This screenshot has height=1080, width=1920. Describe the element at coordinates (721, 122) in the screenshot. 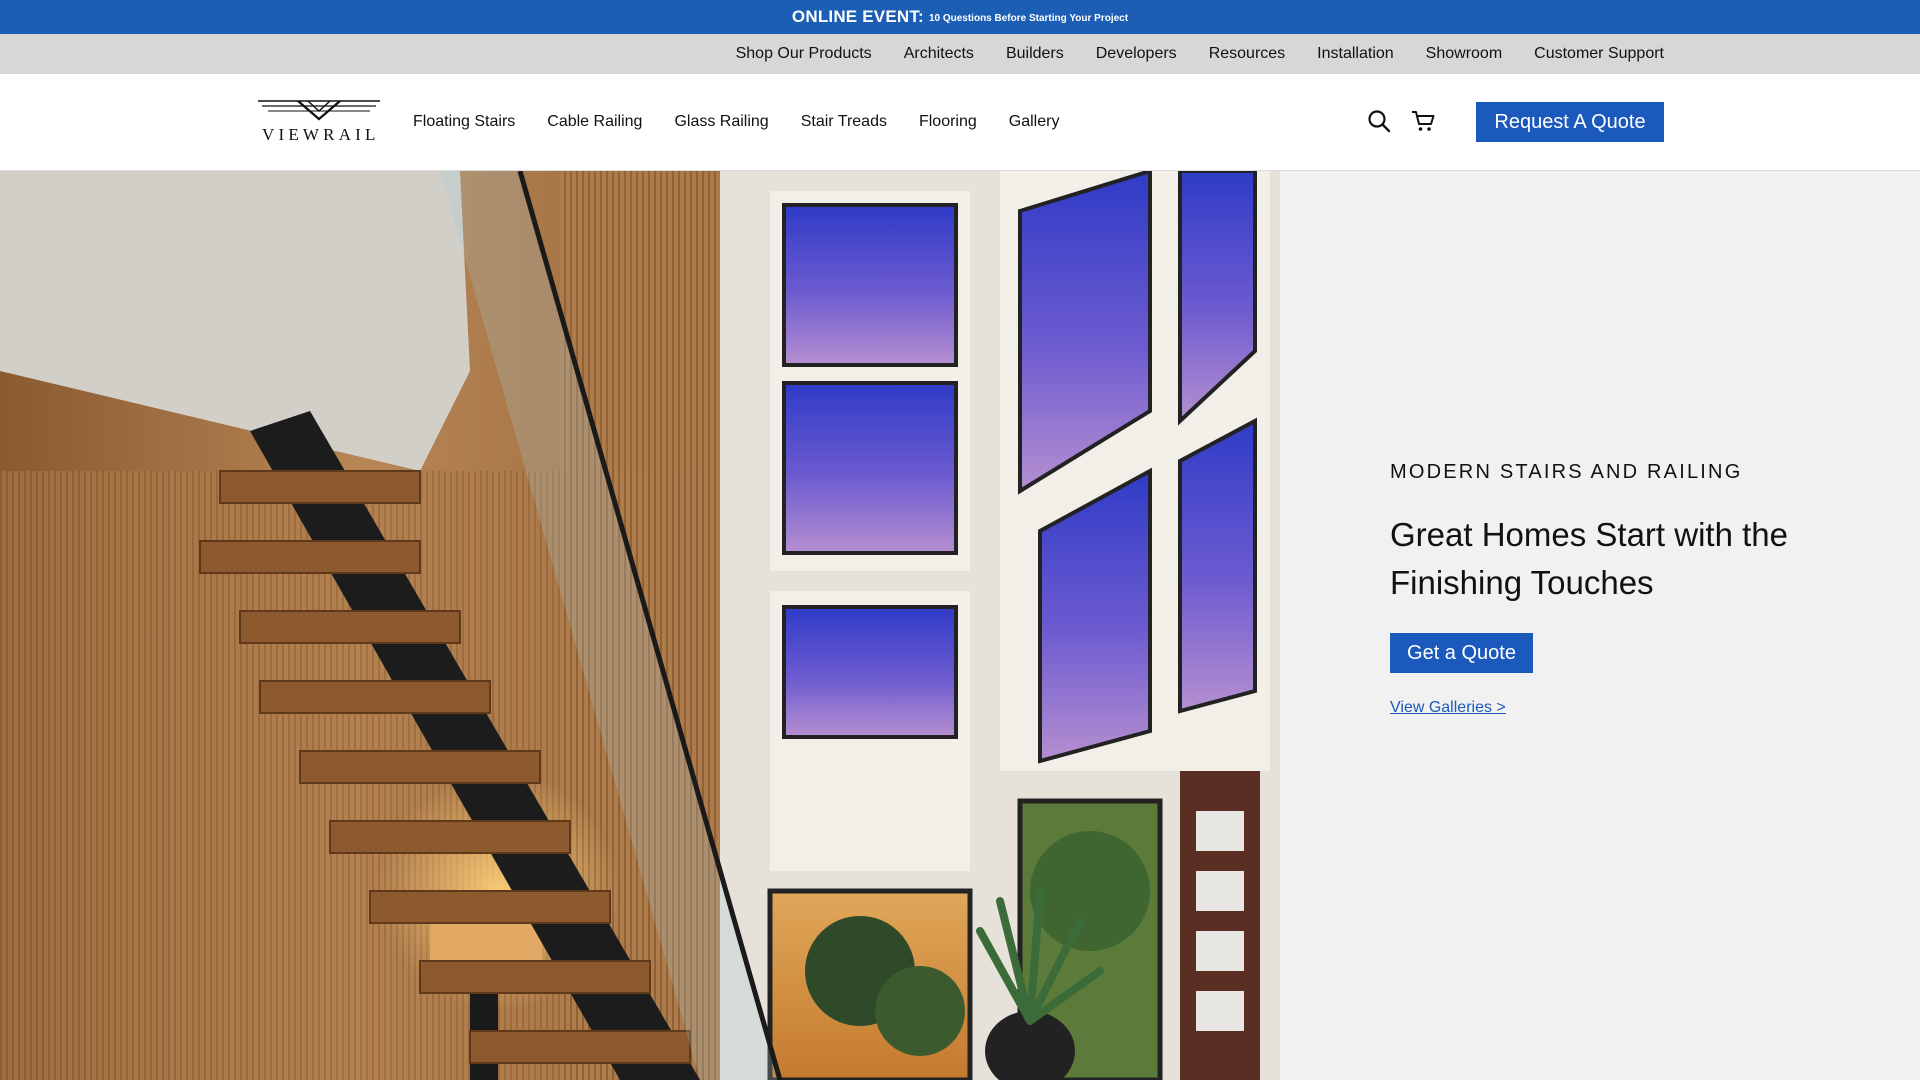

I see `nav-glass-railing: Glass Railing` at that location.